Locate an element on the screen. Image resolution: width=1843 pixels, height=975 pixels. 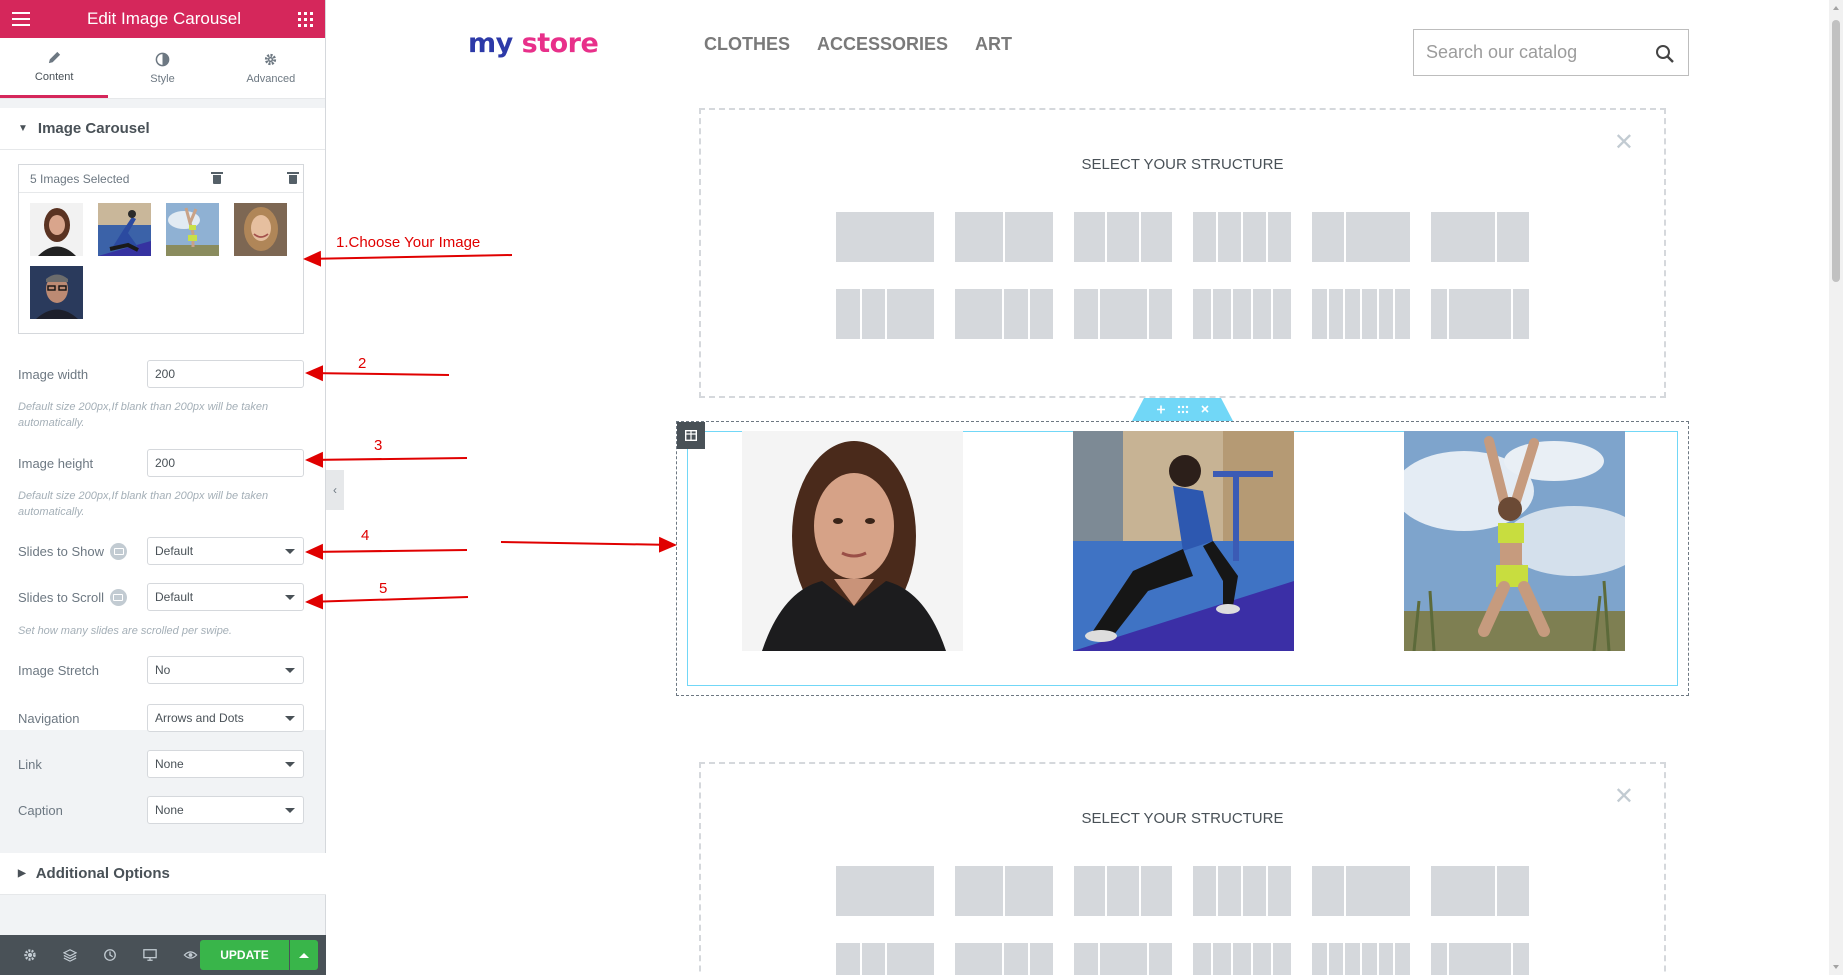
store-logo: my store is located at coordinates (533, 43).